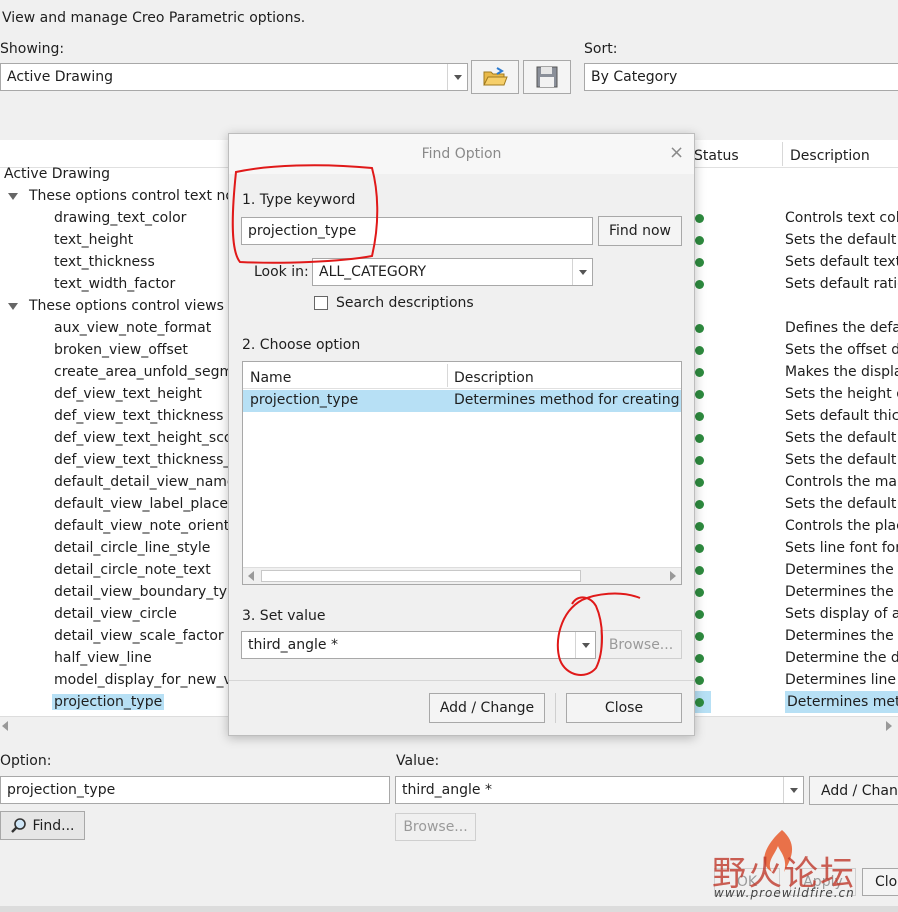  What do you see at coordinates (598, 634) in the screenshot?
I see `dropdown-circle-annotation` at bounding box center [598, 634].